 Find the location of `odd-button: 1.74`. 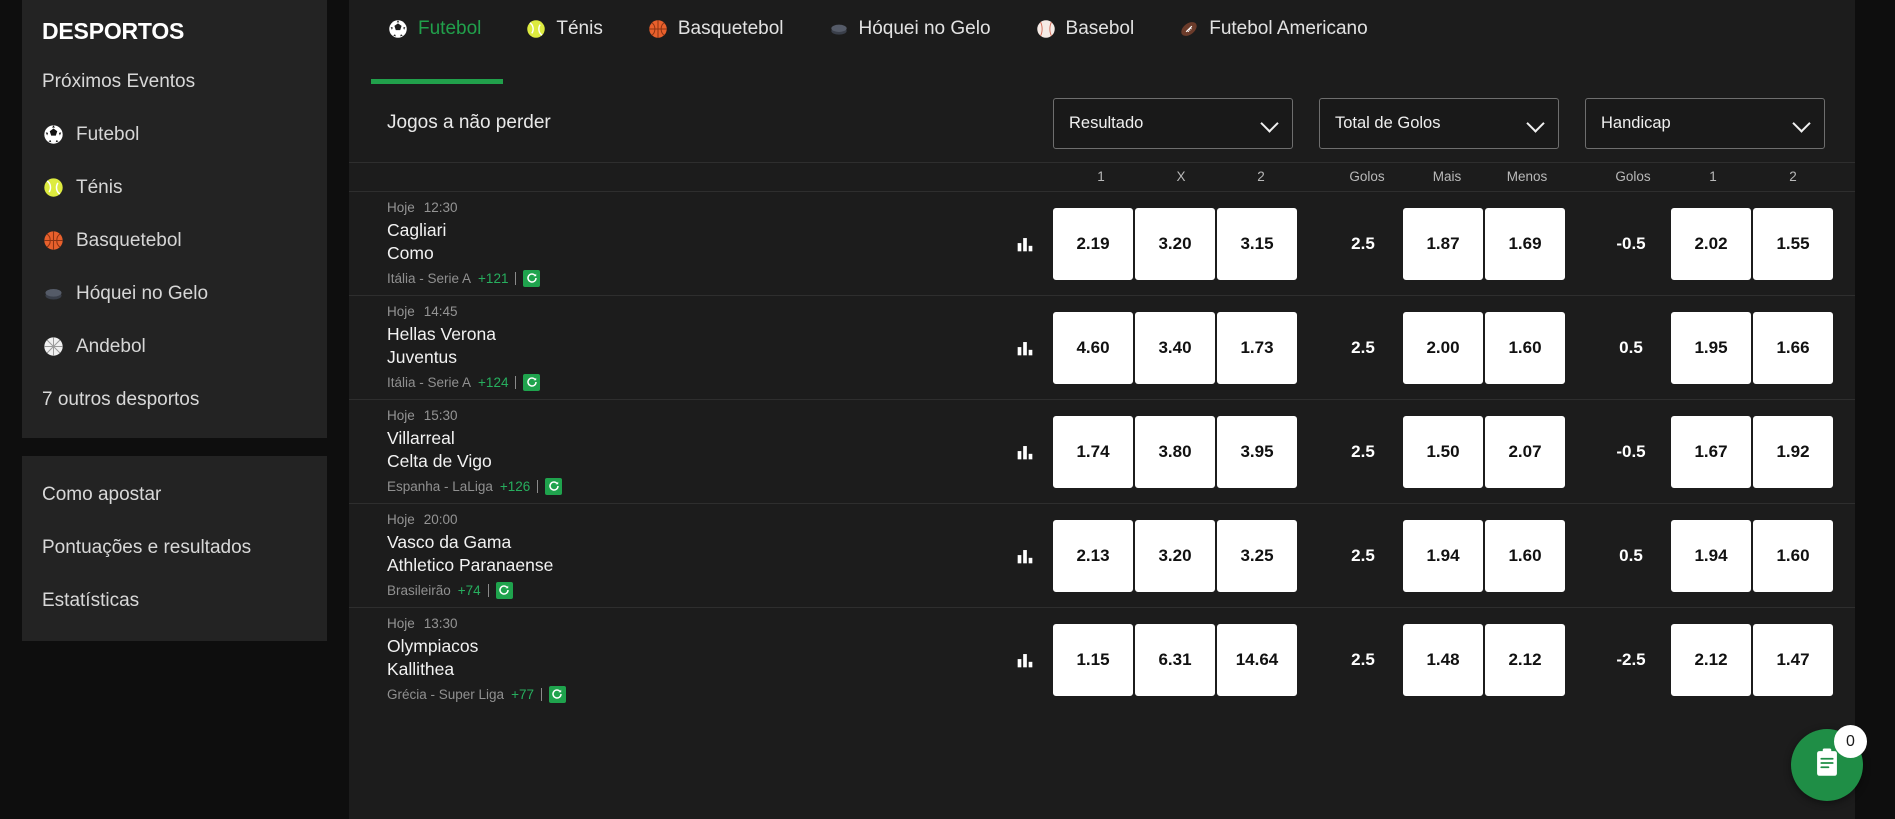

odd-button: 1.74 is located at coordinates (1093, 451).